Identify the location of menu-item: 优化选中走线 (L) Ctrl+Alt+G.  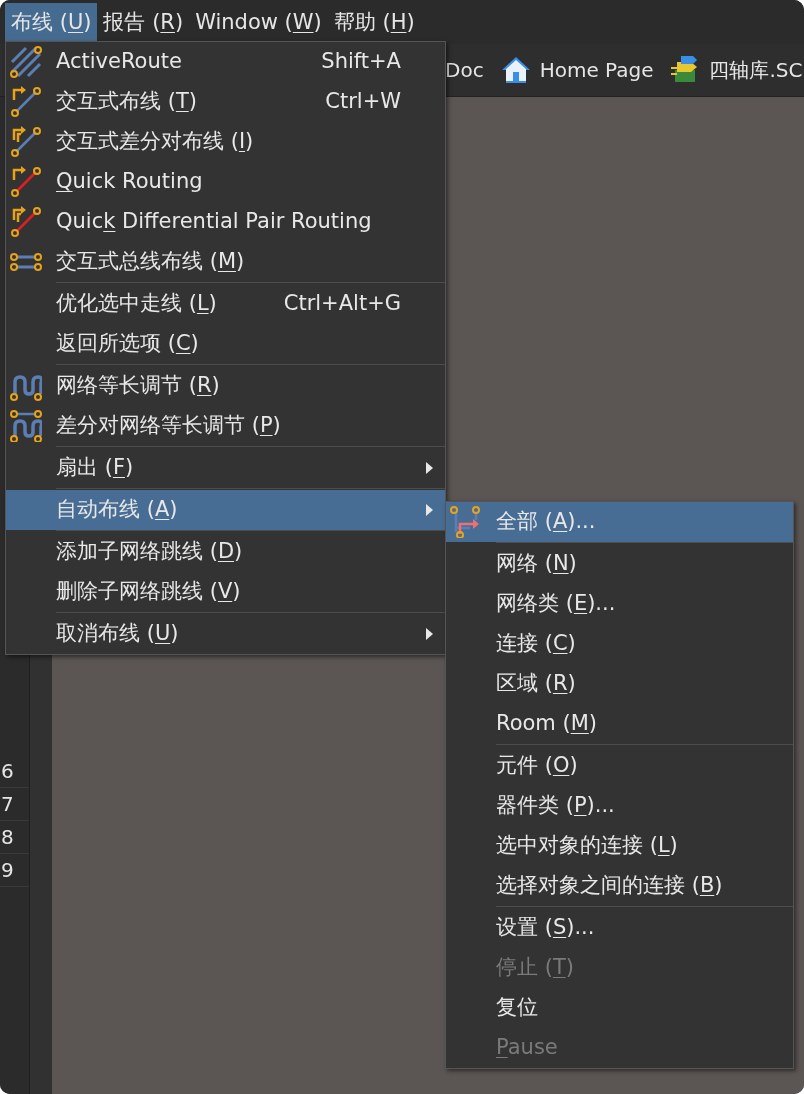
(225, 304).